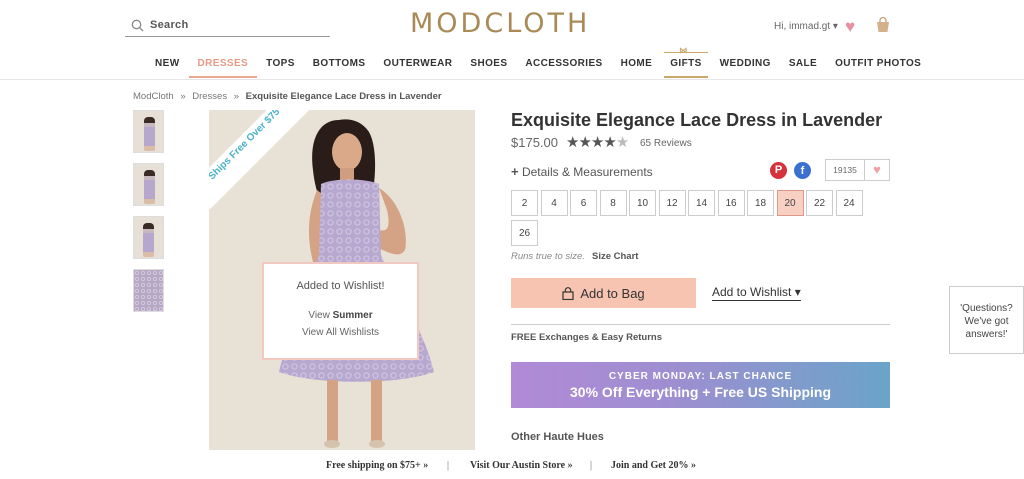 The image size is (1024, 479). What do you see at coordinates (515, 171) in the screenshot?
I see `plus-icon: +` at bounding box center [515, 171].